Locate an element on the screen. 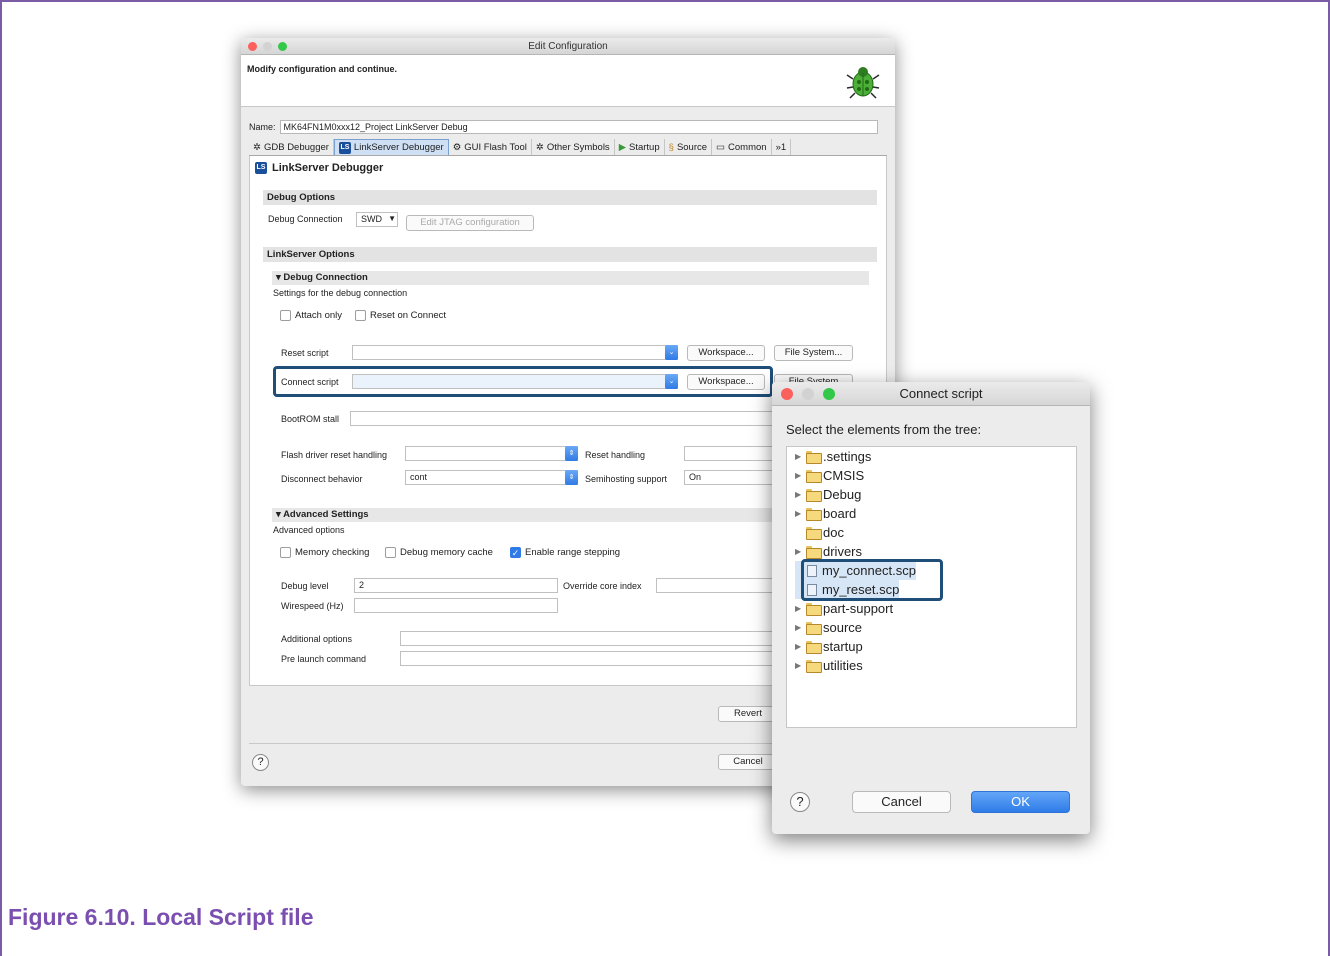  reset-handling-select is located at coordinates (729, 453).